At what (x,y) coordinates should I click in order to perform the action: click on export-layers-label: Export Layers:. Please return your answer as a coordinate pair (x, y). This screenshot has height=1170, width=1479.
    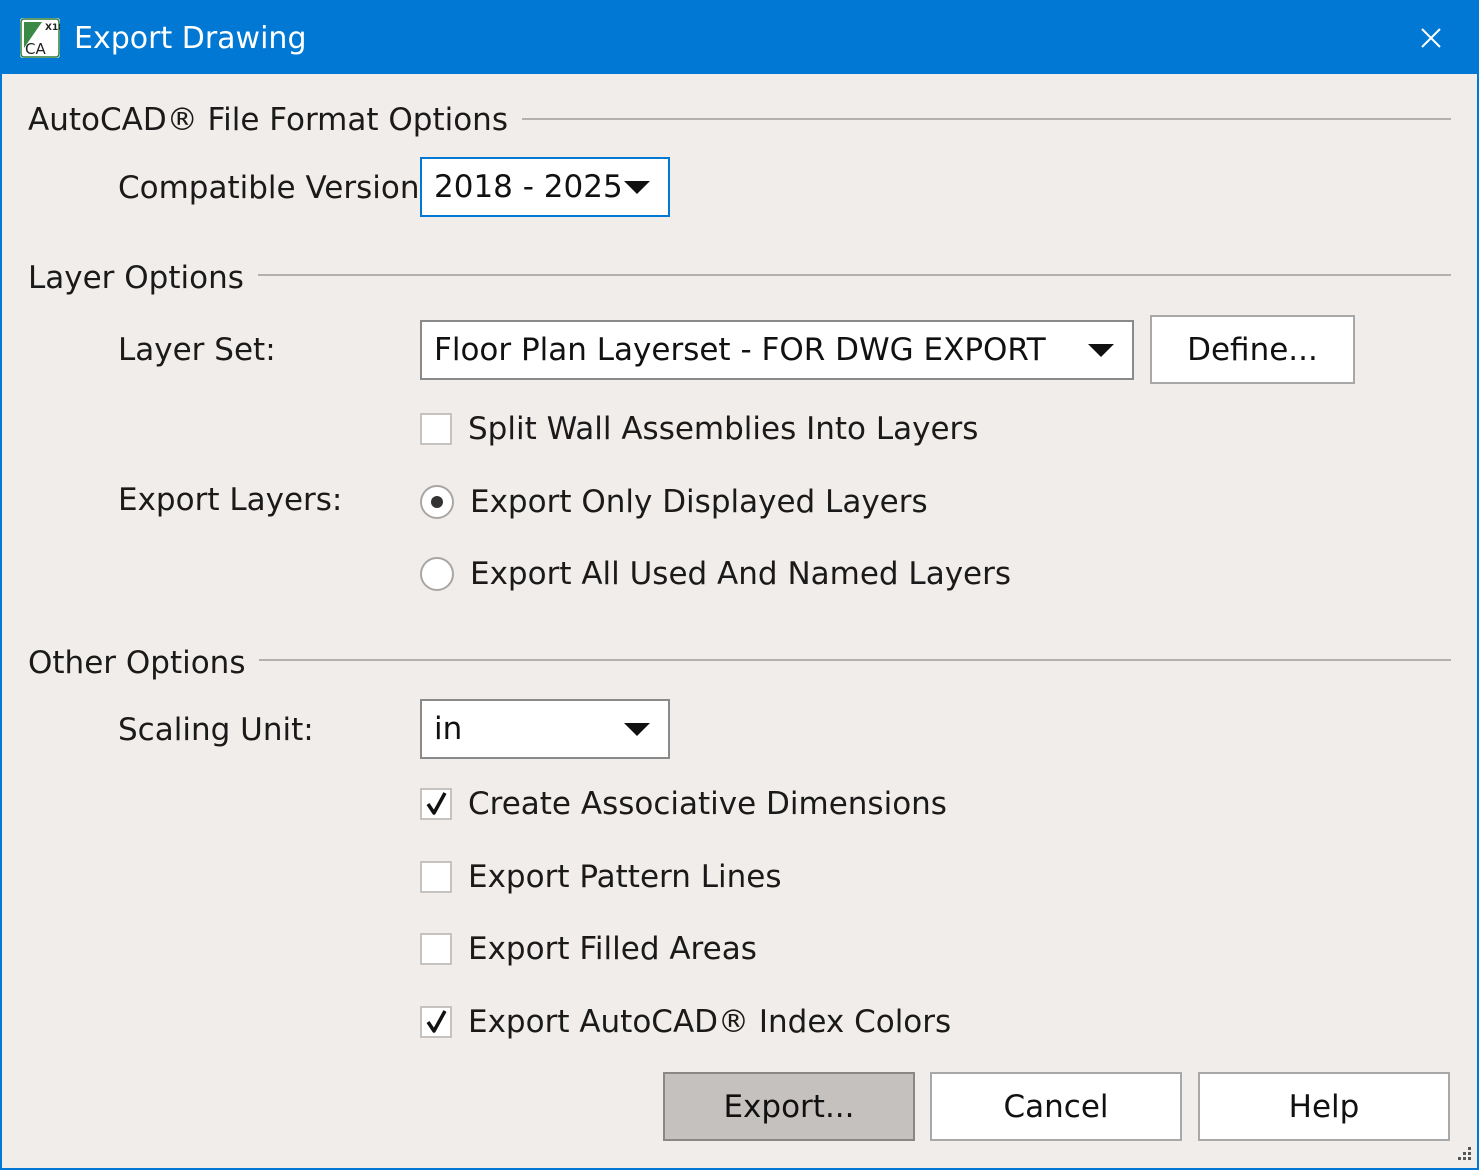
    Looking at the image, I should click on (230, 500).